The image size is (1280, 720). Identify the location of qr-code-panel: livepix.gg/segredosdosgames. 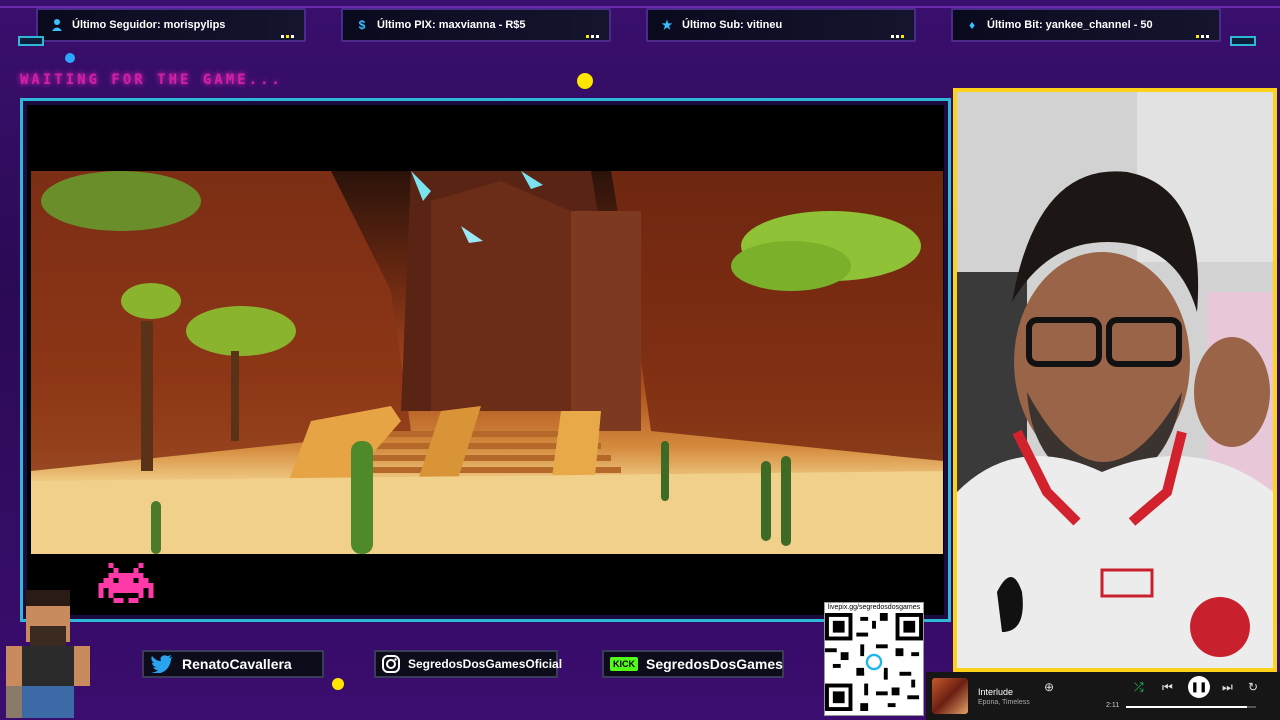
(874, 659).